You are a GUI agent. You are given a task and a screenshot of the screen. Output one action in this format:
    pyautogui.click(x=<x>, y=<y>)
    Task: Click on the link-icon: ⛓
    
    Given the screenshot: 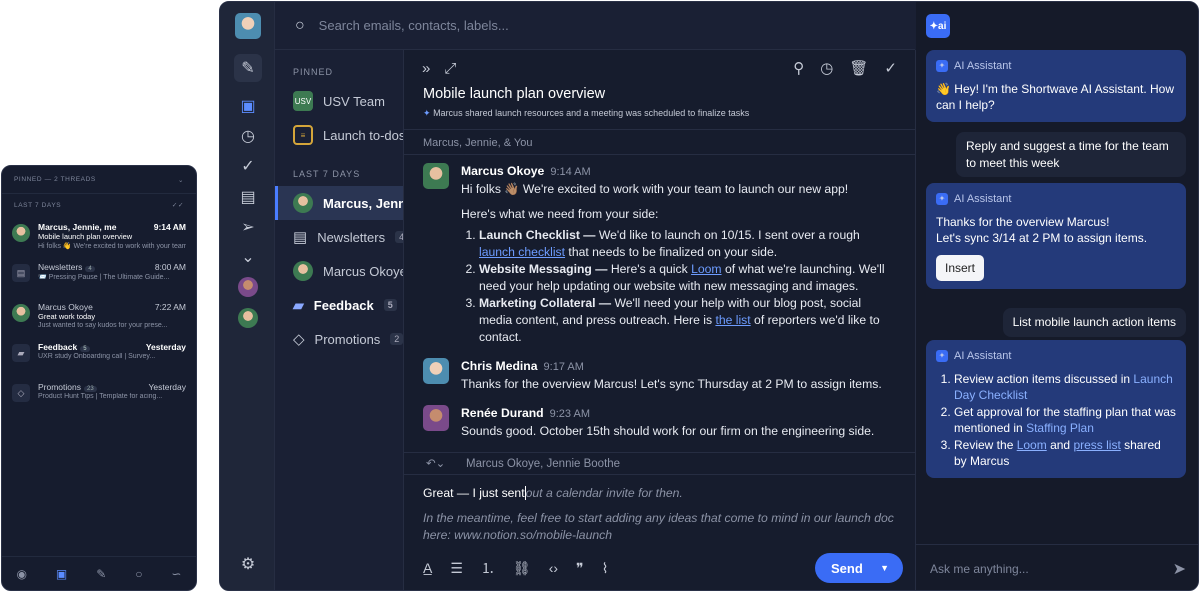 What is the action you would take?
    pyautogui.click(x=522, y=568)
    